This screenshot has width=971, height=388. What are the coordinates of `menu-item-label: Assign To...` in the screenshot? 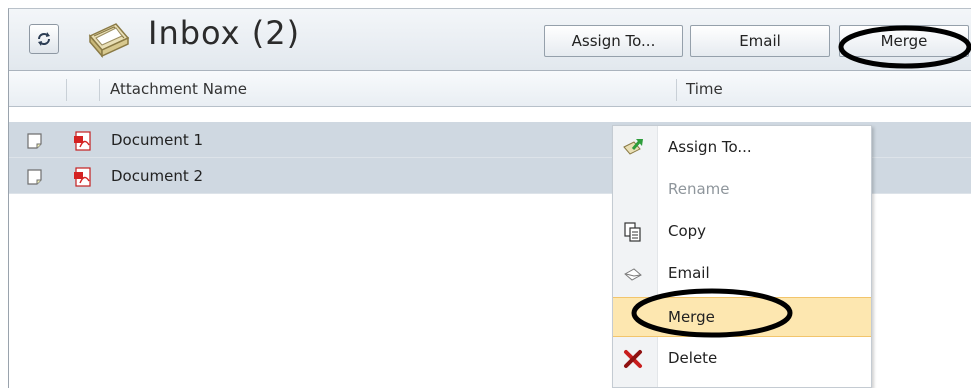 It's located at (710, 147).